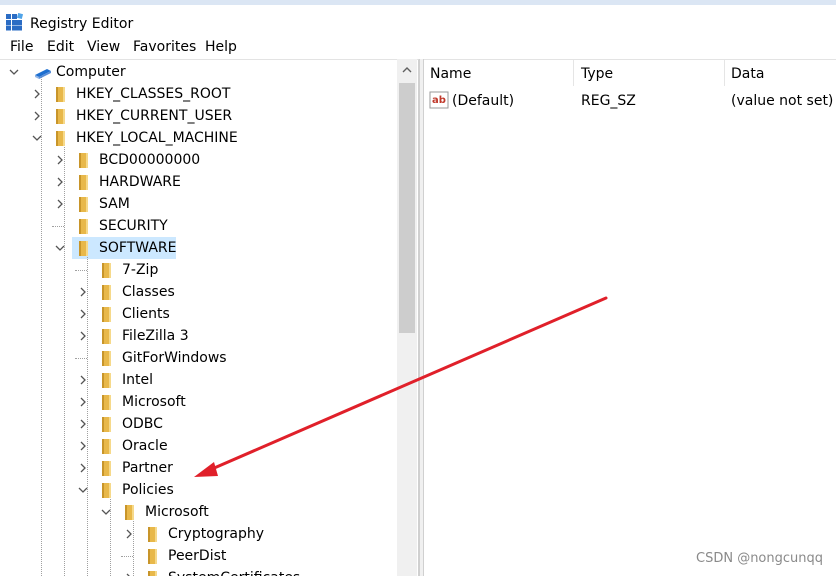 This screenshot has width=836, height=576. What do you see at coordinates (198, 248) in the screenshot?
I see `tree-node: SOFTWARE` at bounding box center [198, 248].